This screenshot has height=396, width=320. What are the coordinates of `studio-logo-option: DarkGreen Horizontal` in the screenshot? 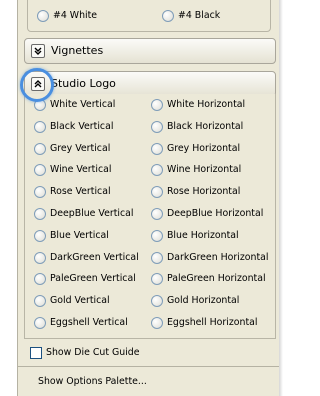 It's located at (212, 258).